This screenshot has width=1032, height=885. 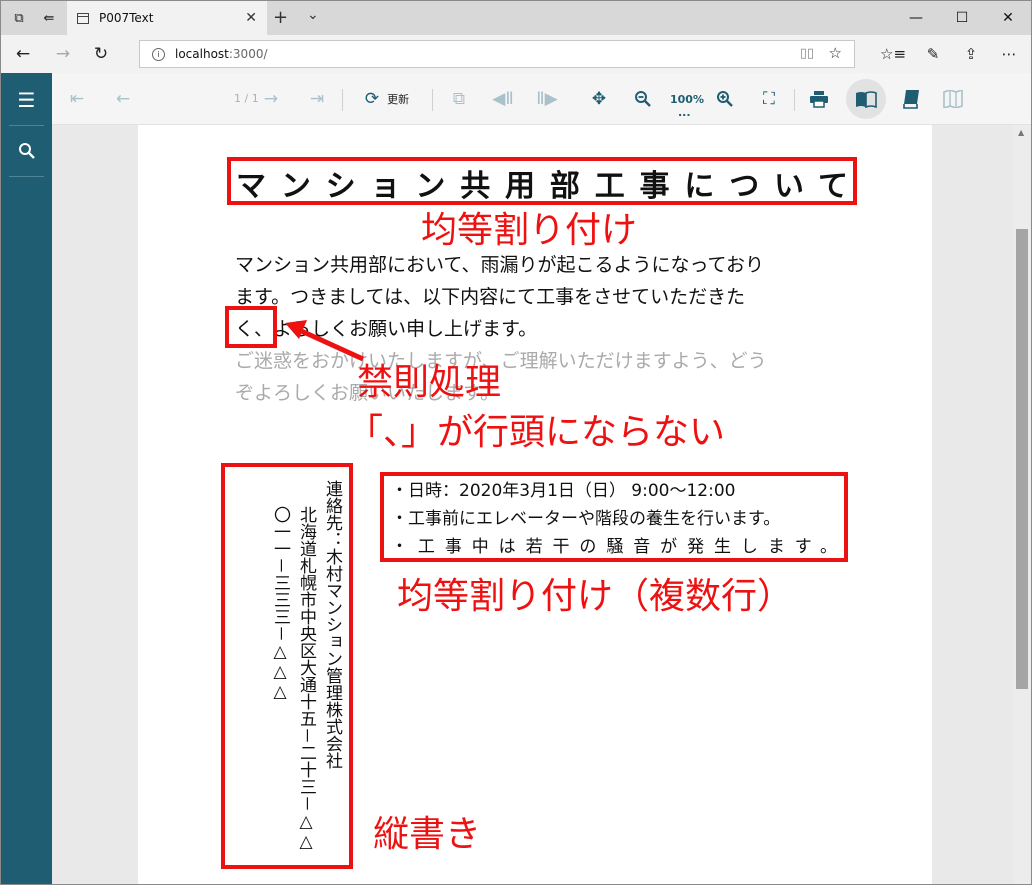 I want to click on kinsoku-detail: 「、」が行頭にならない, so click(x=536, y=432).